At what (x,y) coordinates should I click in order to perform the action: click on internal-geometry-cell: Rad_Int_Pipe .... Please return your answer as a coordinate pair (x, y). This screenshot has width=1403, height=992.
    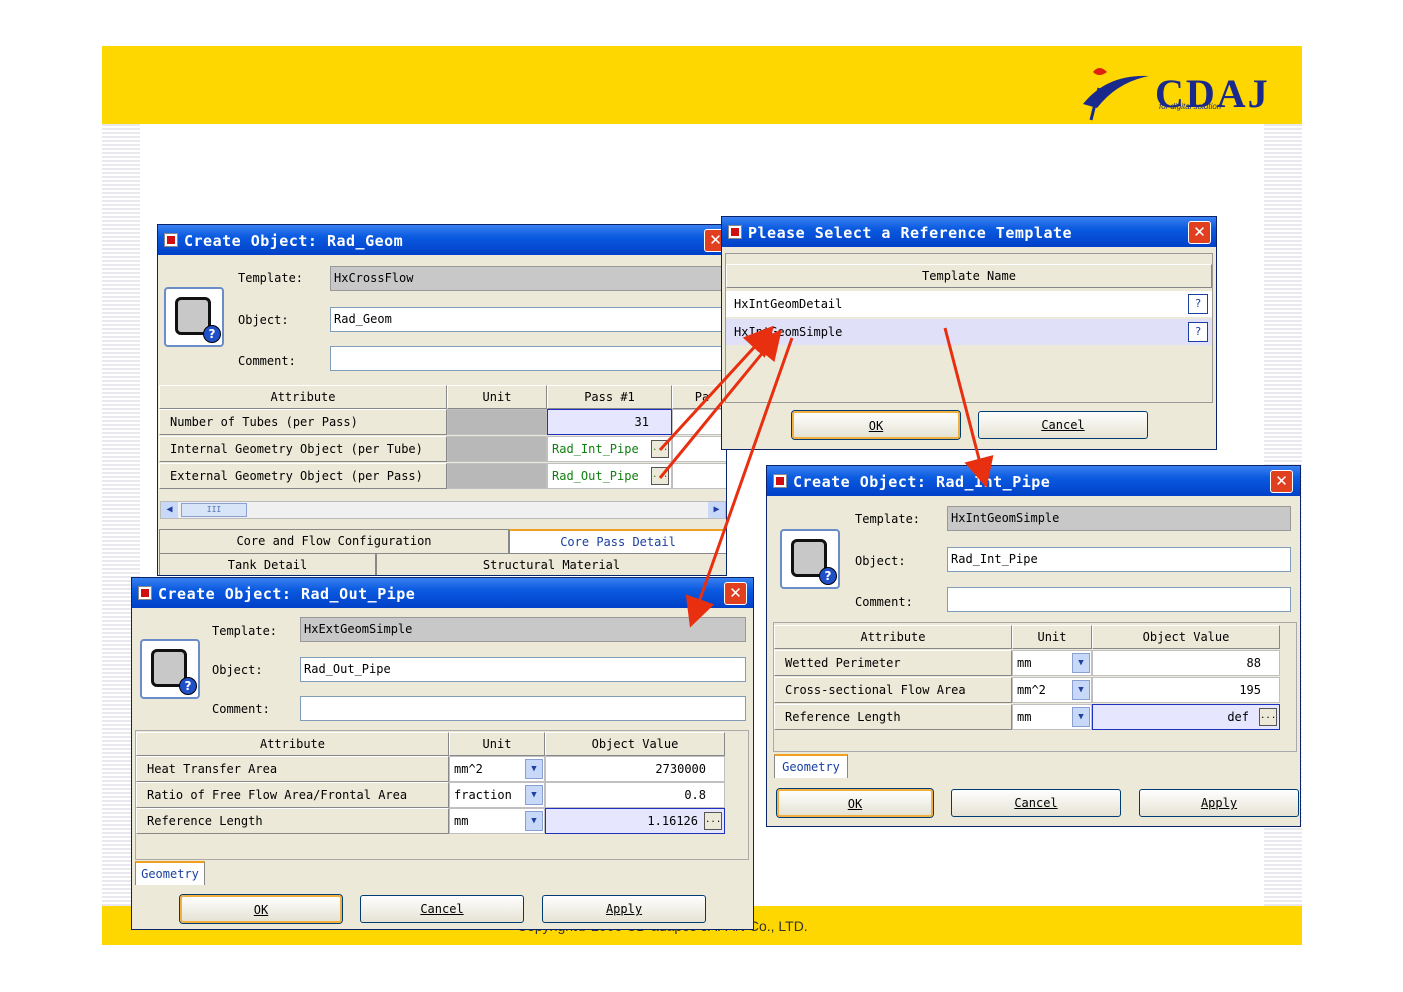
    Looking at the image, I should click on (609, 449).